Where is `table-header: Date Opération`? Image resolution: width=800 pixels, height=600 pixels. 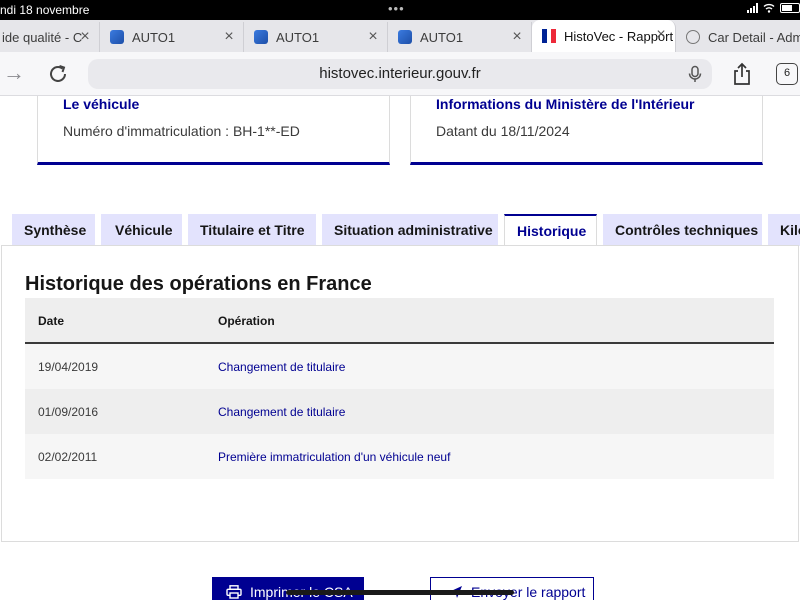 table-header: Date Opération is located at coordinates (399, 321).